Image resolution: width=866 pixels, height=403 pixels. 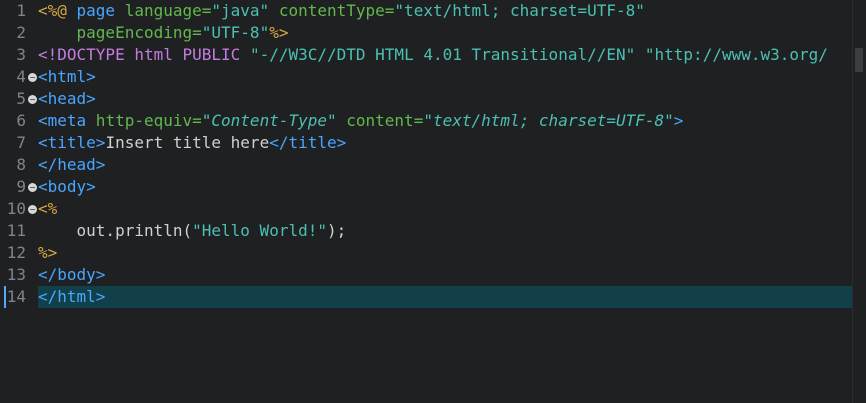 What do you see at coordinates (21, 76) in the screenshot?
I see `line-number: 4` at bounding box center [21, 76].